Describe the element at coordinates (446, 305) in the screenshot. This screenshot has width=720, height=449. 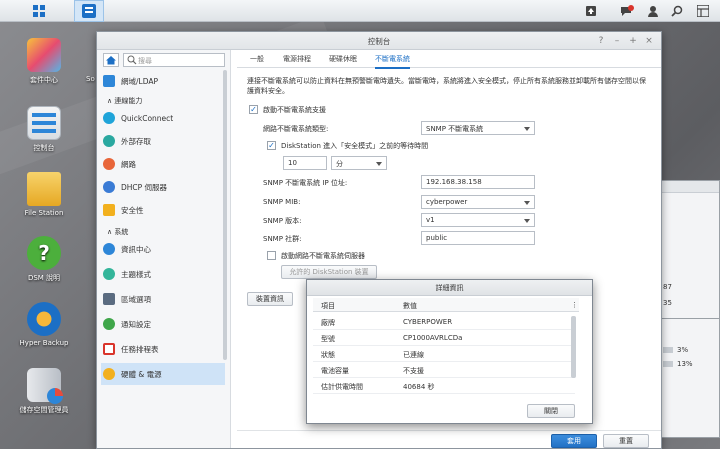
I see `details-table-header: 項目 數值 ⋮` at that location.